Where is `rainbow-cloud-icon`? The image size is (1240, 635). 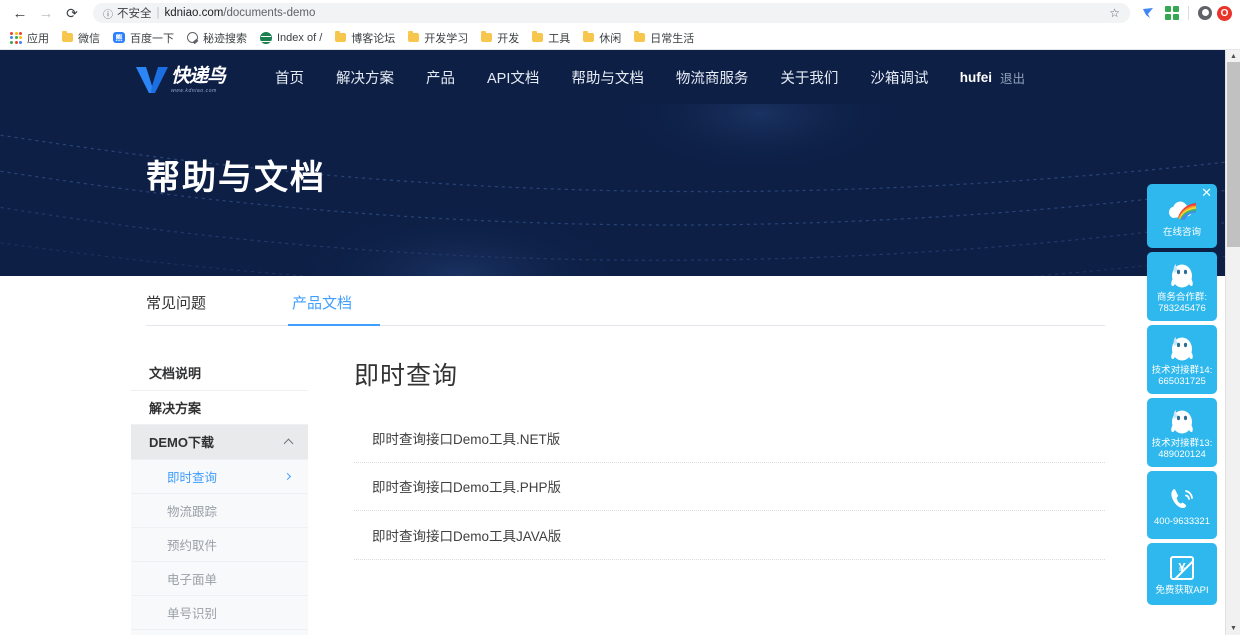 rainbow-cloud-icon is located at coordinates (1182, 210).